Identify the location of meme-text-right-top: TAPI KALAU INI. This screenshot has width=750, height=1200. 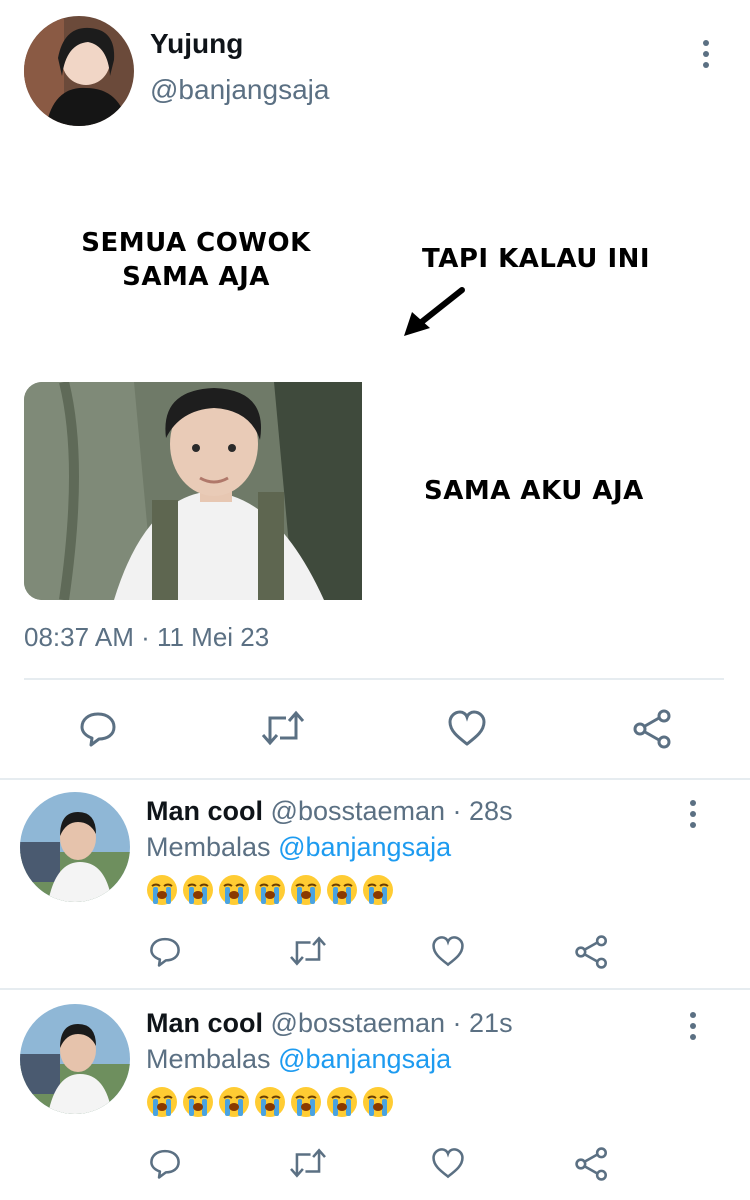
(536, 259).